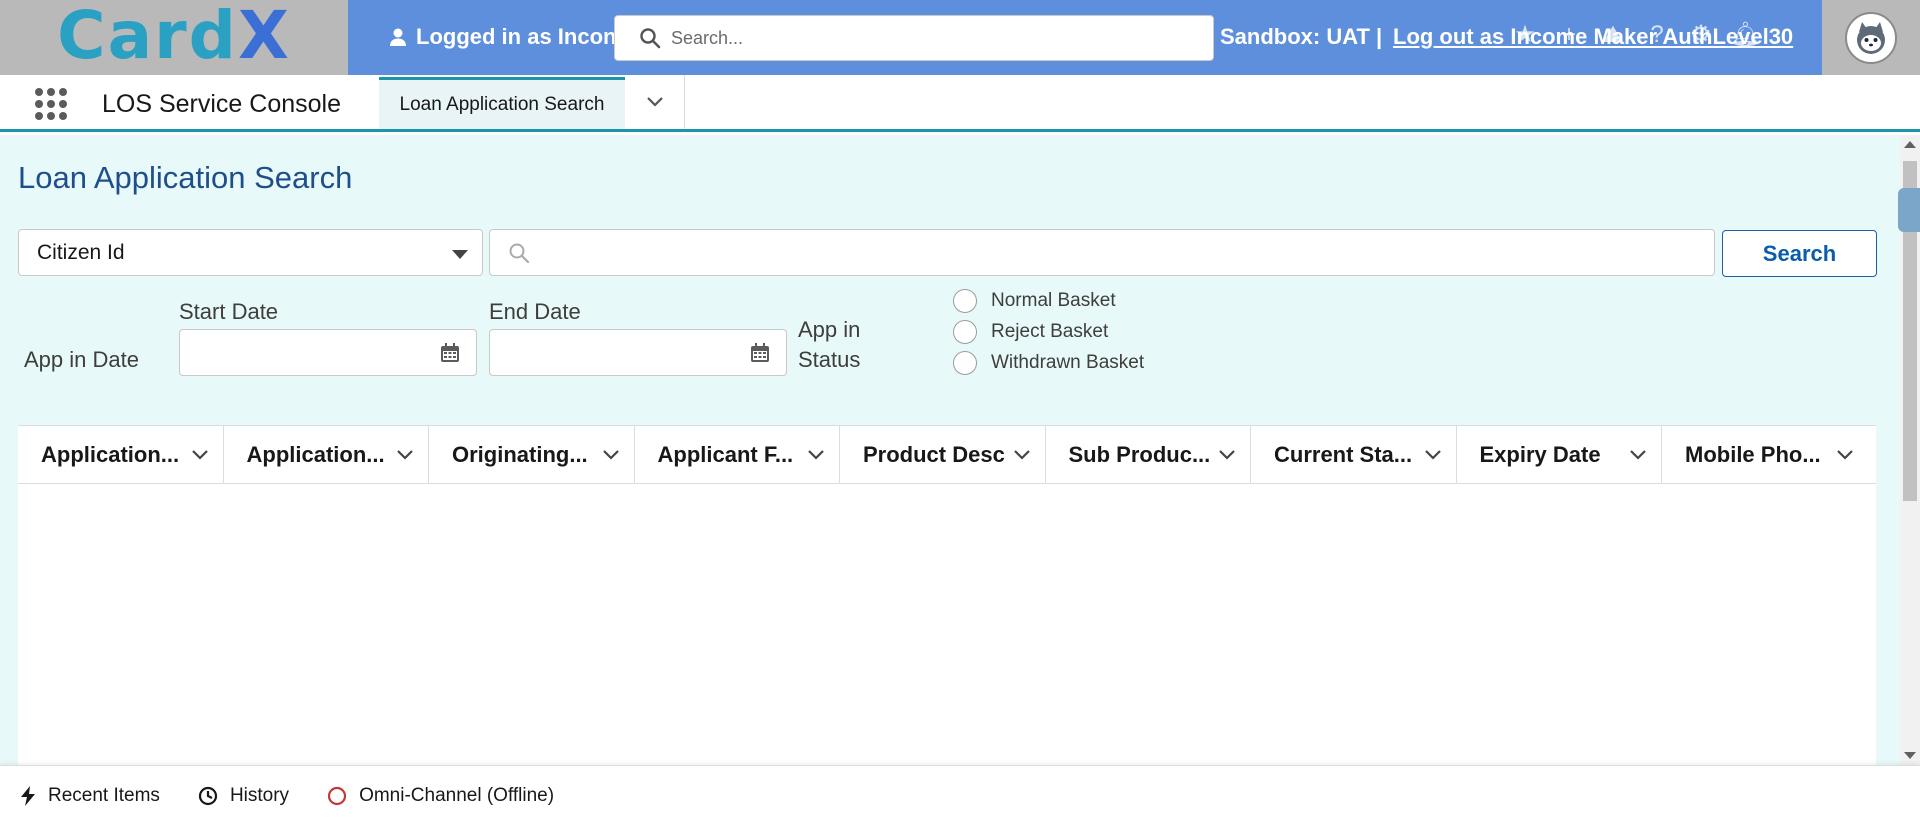 The height and width of the screenshot is (825, 1920). Describe the element at coordinates (1053, 300) in the screenshot. I see `radio-label: Normal Basket` at that location.